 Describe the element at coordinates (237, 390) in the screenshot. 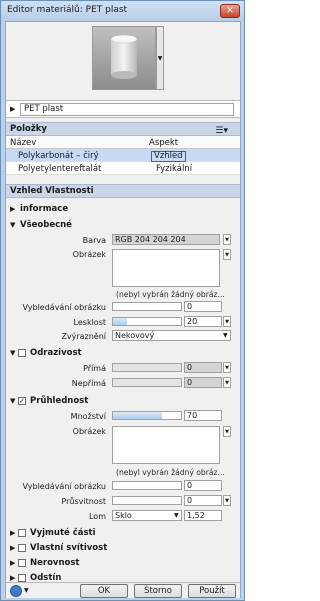

I see `scrollbar` at that location.